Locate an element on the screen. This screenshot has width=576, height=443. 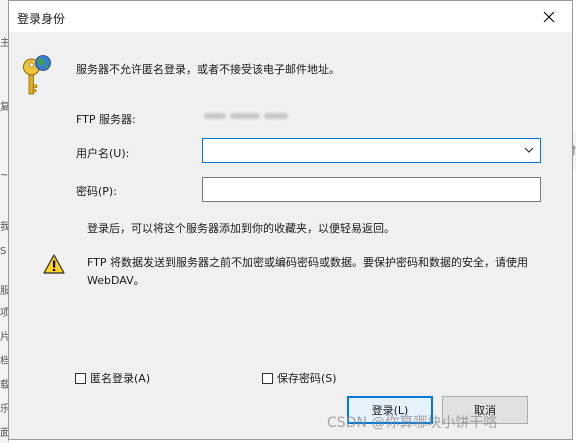
password-field is located at coordinates (371, 189).